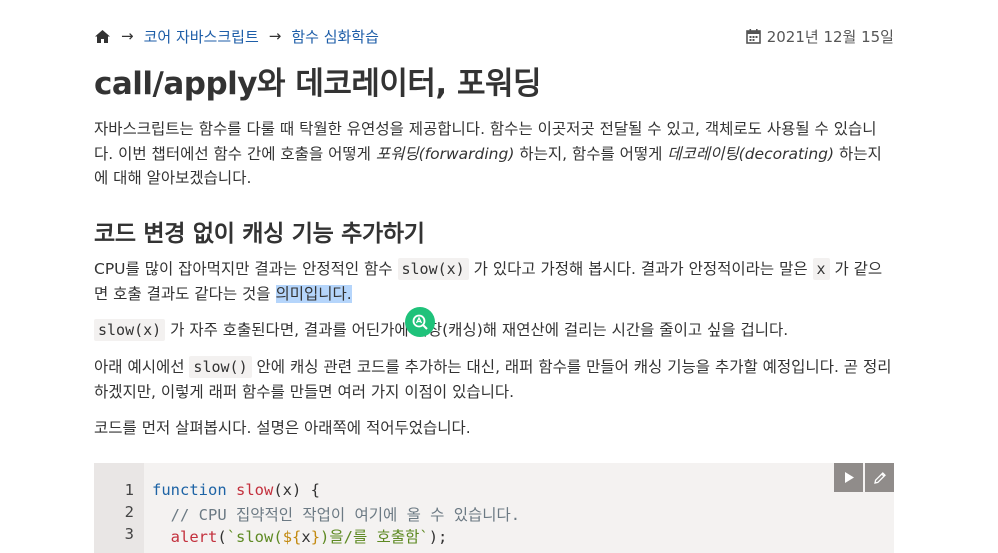 This screenshot has height=553, width=998. Describe the element at coordinates (494, 36) in the screenshot. I see `article-topbar: → 코어 자바스크립트 → 함수 심화학습 2021년 12월 15일` at that location.